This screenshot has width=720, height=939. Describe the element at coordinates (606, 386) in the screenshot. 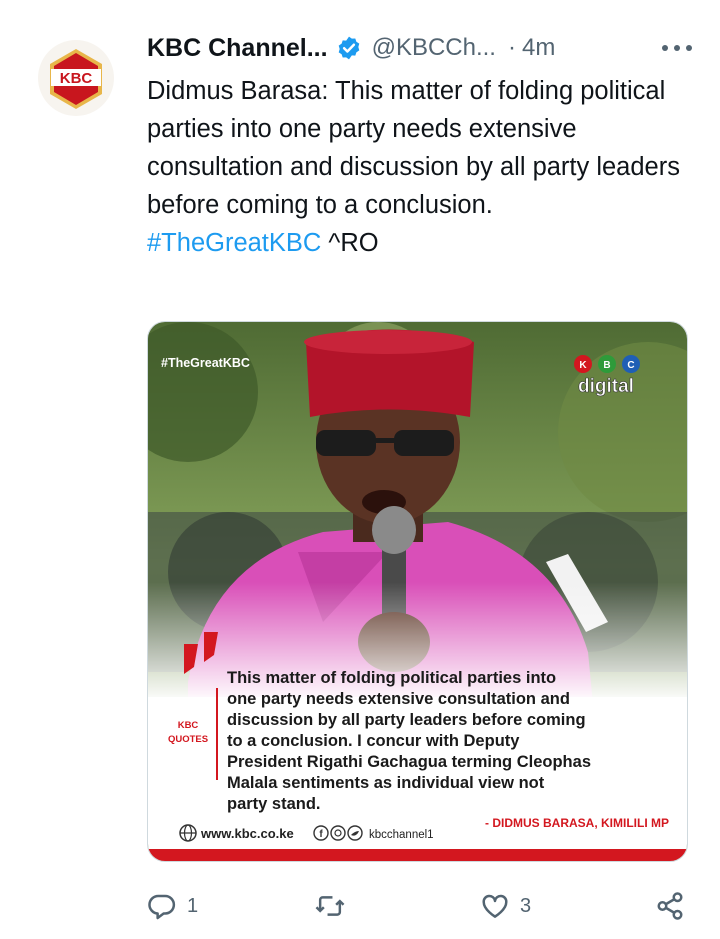

I see `logo-word: digital` at that location.